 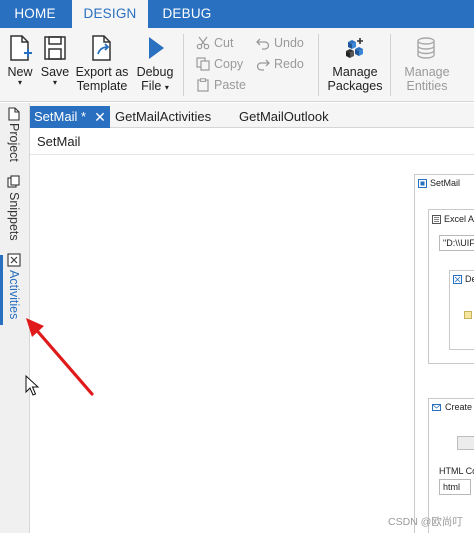 I want to click on top-menu-bar: HOME DESIGN DEBUG, so click(x=237, y=14).